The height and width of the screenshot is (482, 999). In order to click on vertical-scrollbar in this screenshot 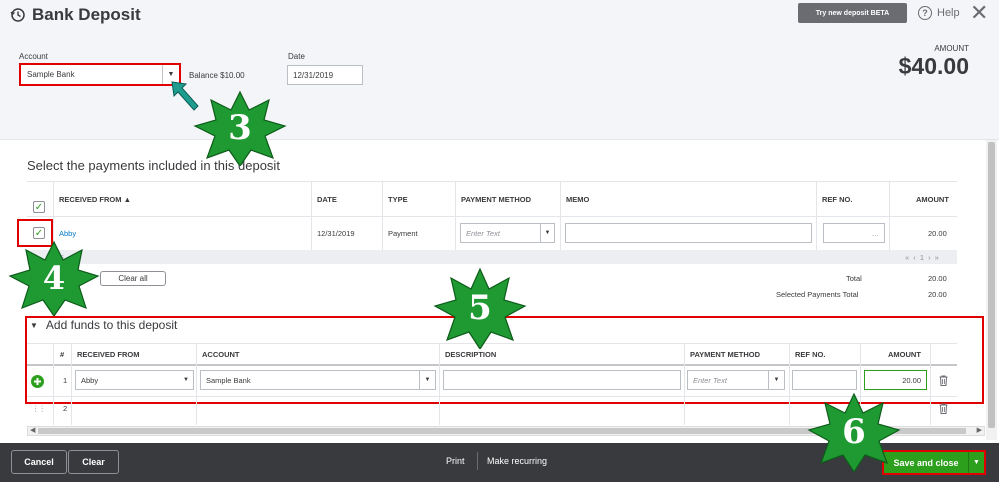, I will do `click(991, 290)`.